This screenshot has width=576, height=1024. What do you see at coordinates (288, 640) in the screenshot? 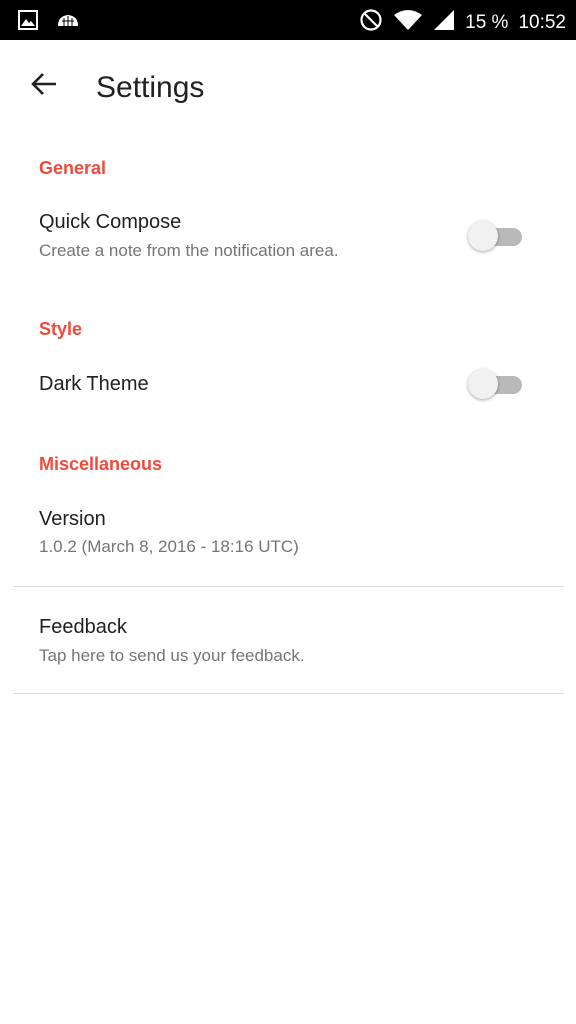
I see `feedback-row` at bounding box center [288, 640].